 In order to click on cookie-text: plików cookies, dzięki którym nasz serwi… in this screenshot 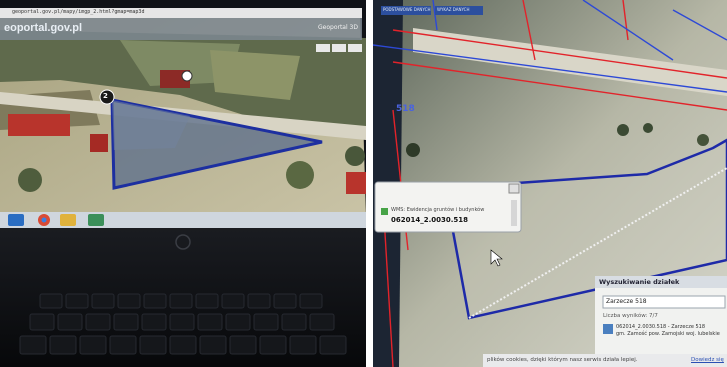, I will do `click(562, 360)`.